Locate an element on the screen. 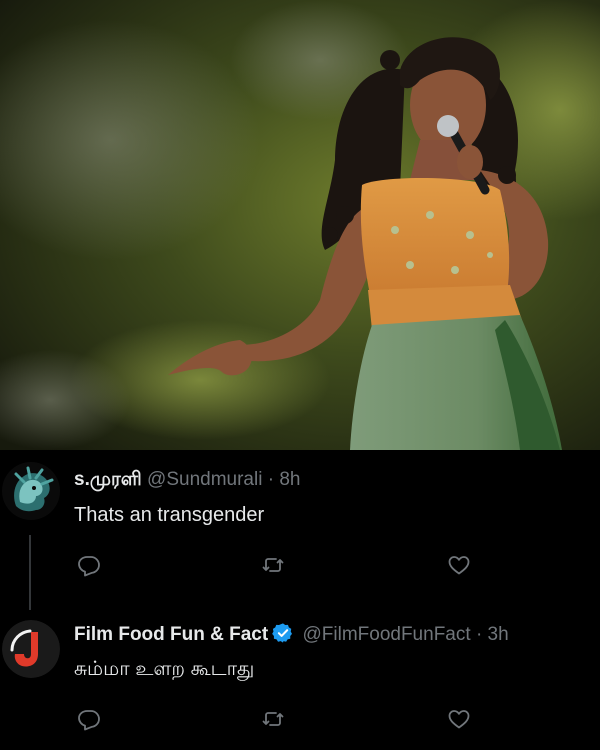 The height and width of the screenshot is (750, 600). timestamp: 8h is located at coordinates (289, 479).